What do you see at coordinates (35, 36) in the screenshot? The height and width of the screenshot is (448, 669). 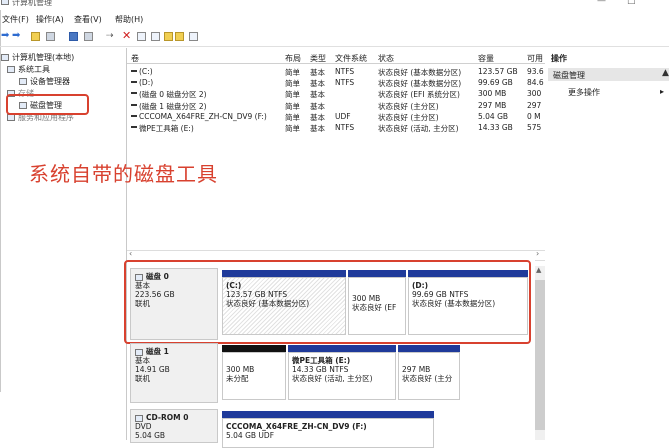 I see `folder-icon` at bounding box center [35, 36].